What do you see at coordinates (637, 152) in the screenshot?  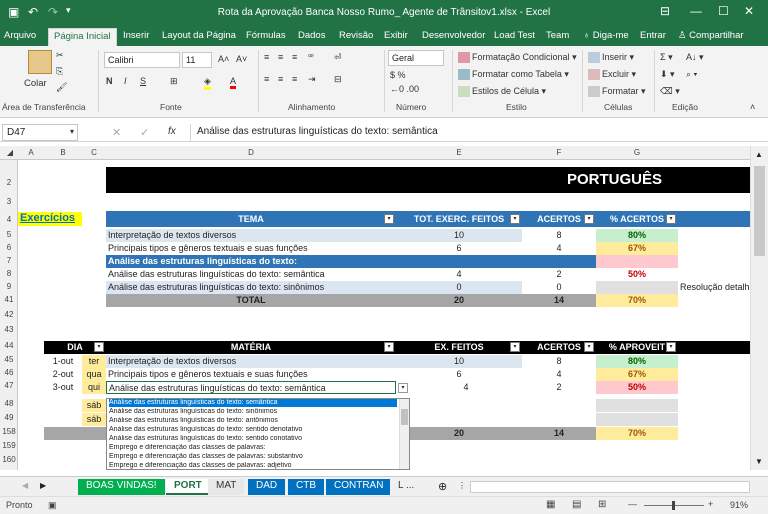 I see `column-header: G` at bounding box center [637, 152].